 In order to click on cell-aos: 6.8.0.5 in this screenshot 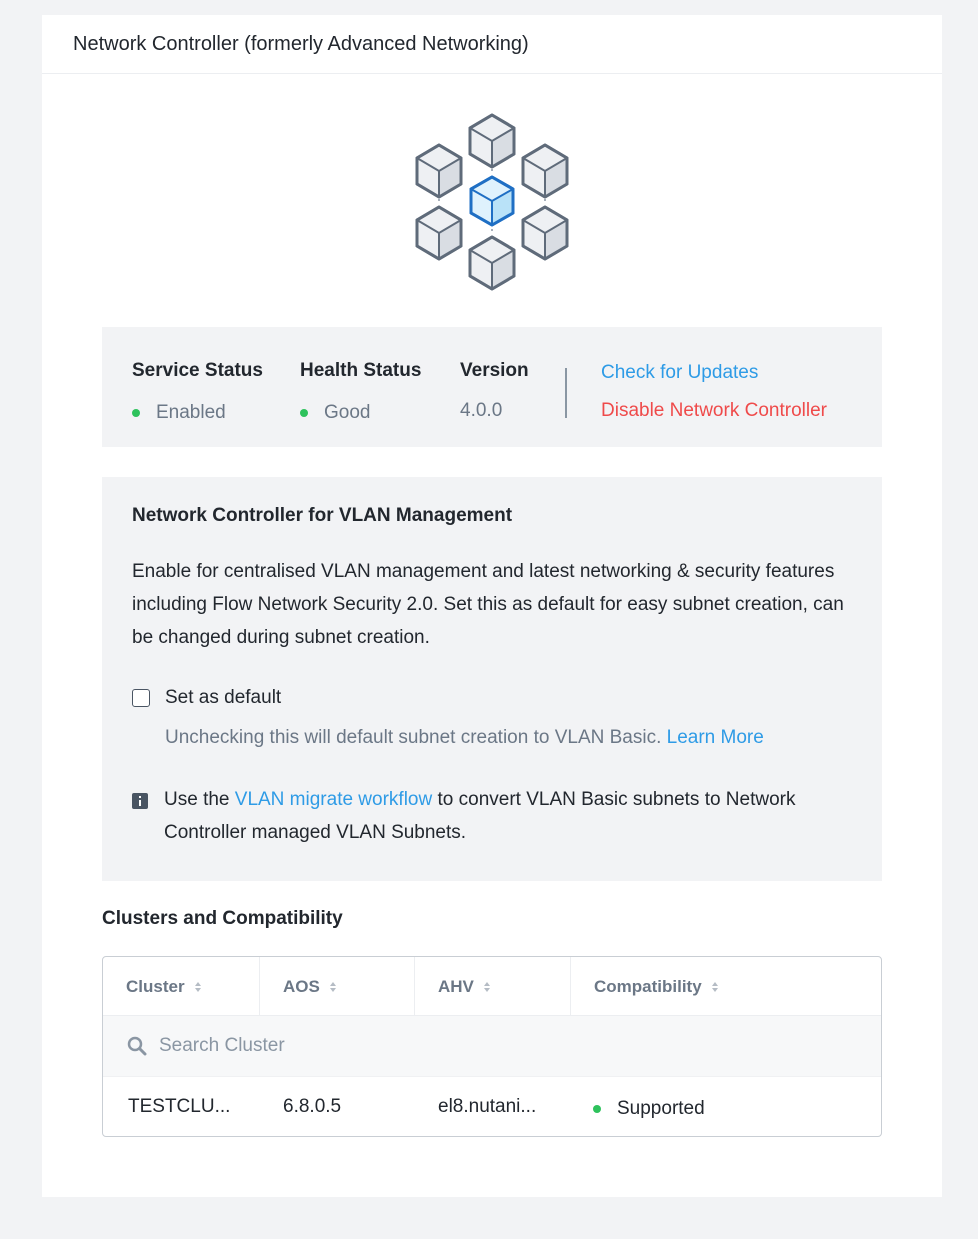, I will do `click(312, 1106)`.